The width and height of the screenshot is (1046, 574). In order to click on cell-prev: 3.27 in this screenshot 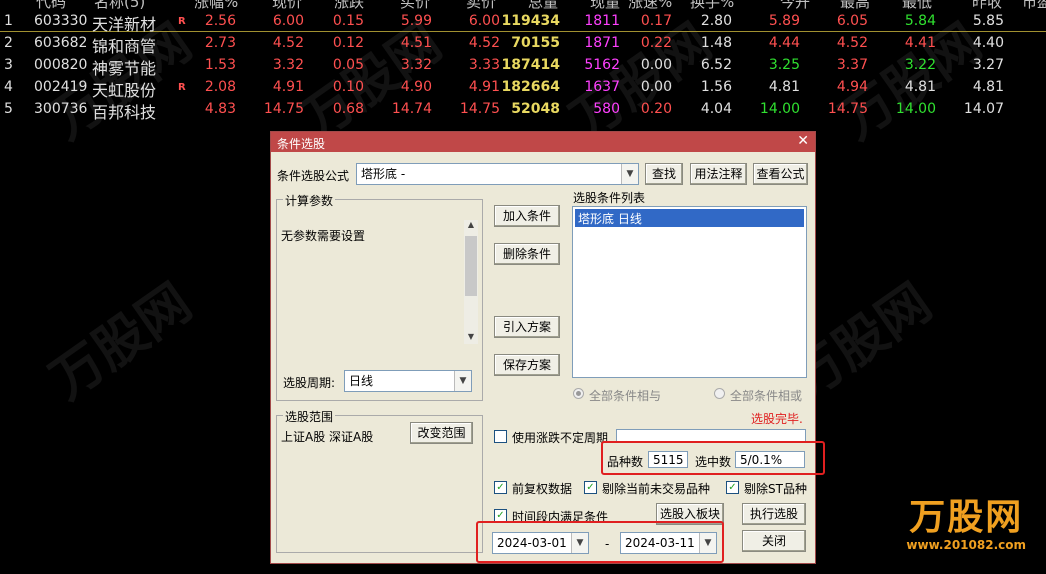, I will do `click(988, 65)`.